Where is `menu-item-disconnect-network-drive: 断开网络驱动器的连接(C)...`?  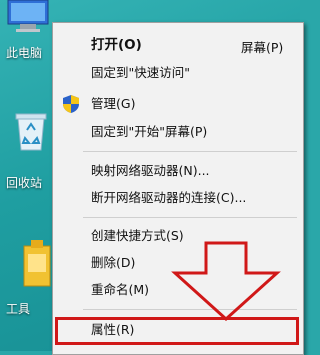 menu-item-disconnect-network-drive: 断开网络驱动器的连接(C)... is located at coordinates (168, 198).